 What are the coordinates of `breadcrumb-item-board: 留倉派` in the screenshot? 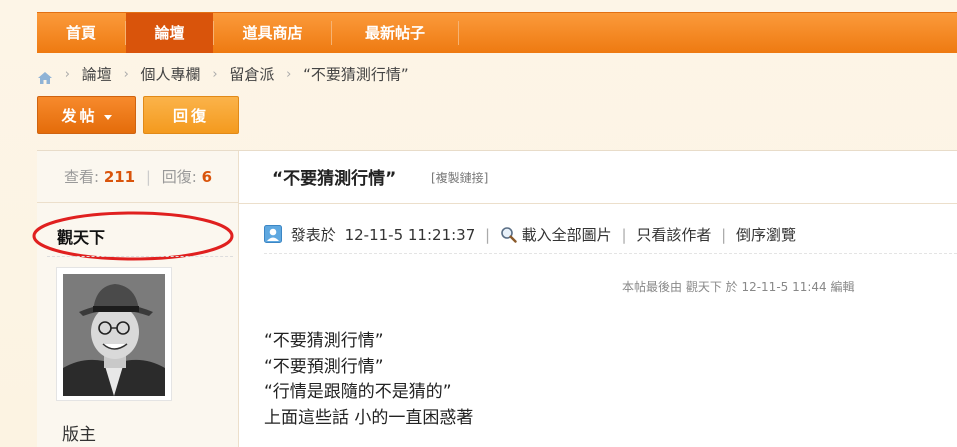 It's located at (251, 75).